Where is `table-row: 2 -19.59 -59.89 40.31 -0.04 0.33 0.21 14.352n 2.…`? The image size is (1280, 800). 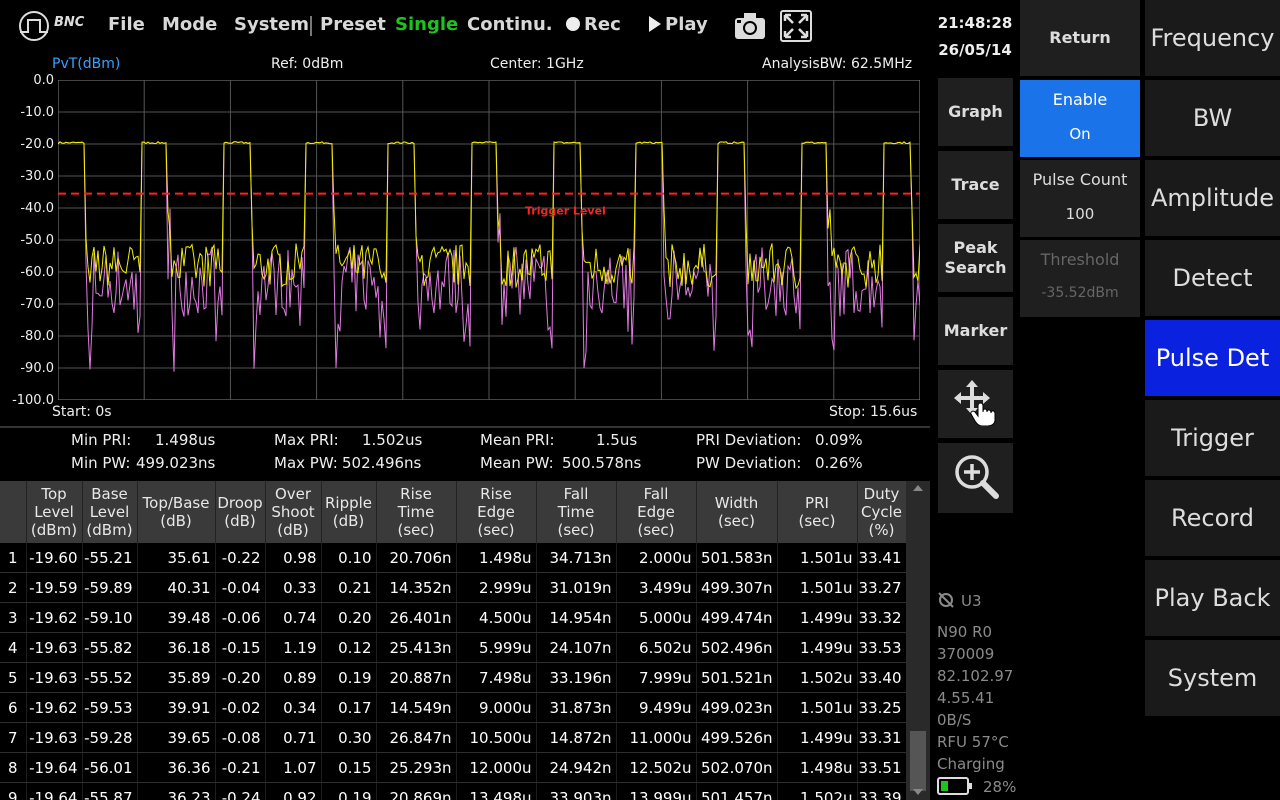 table-row: 2 -19.59 -59.89 40.31 -0.04 0.33 0.21 14.352n 2.… is located at coordinates (453, 587).